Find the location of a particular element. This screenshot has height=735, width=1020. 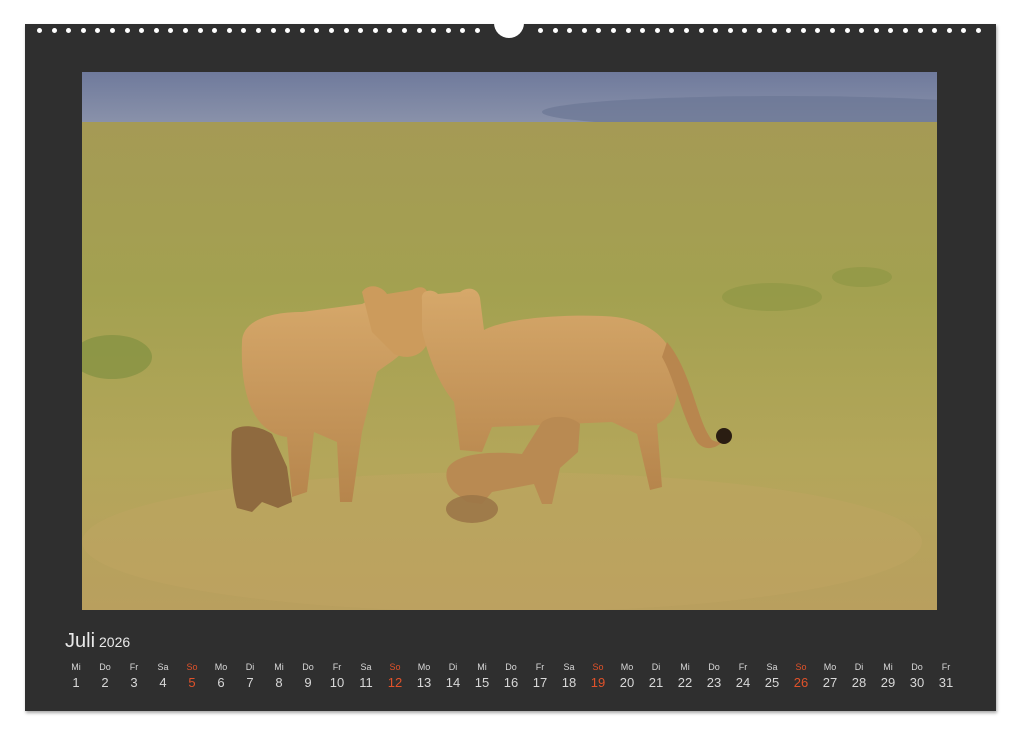

day-cell: Di28 is located at coordinates (859, 676).